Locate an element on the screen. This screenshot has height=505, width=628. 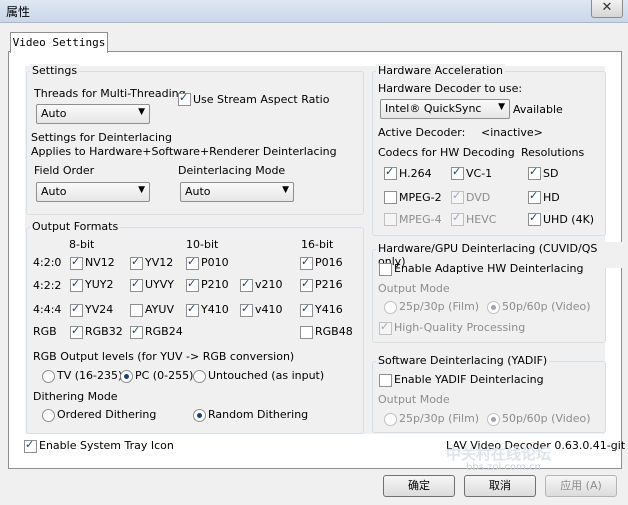
stream-aspect-checkbox is located at coordinates (184, 98).